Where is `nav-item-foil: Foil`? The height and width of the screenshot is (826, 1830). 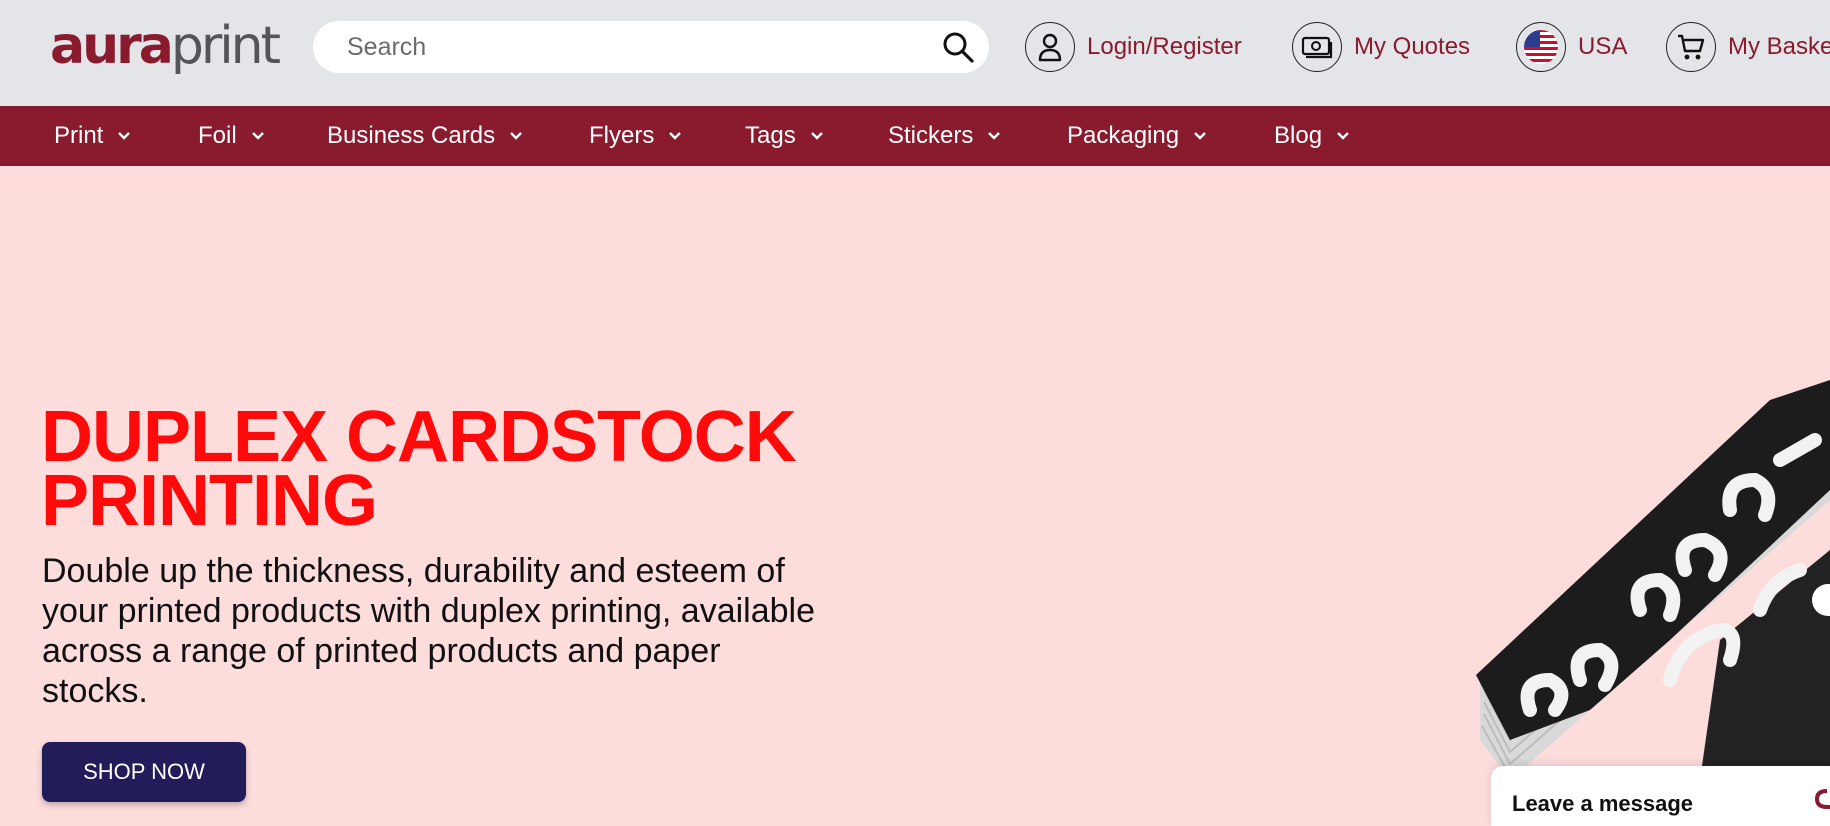
nav-item-foil: Foil is located at coordinates (231, 136).